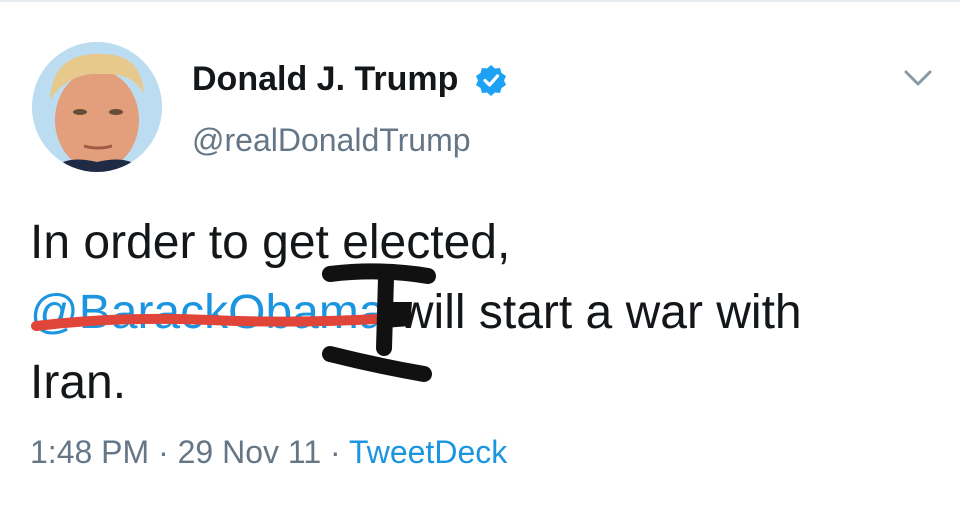 This screenshot has height=506, width=960. I want to click on mention-link: @BarackObama, so click(208, 312).